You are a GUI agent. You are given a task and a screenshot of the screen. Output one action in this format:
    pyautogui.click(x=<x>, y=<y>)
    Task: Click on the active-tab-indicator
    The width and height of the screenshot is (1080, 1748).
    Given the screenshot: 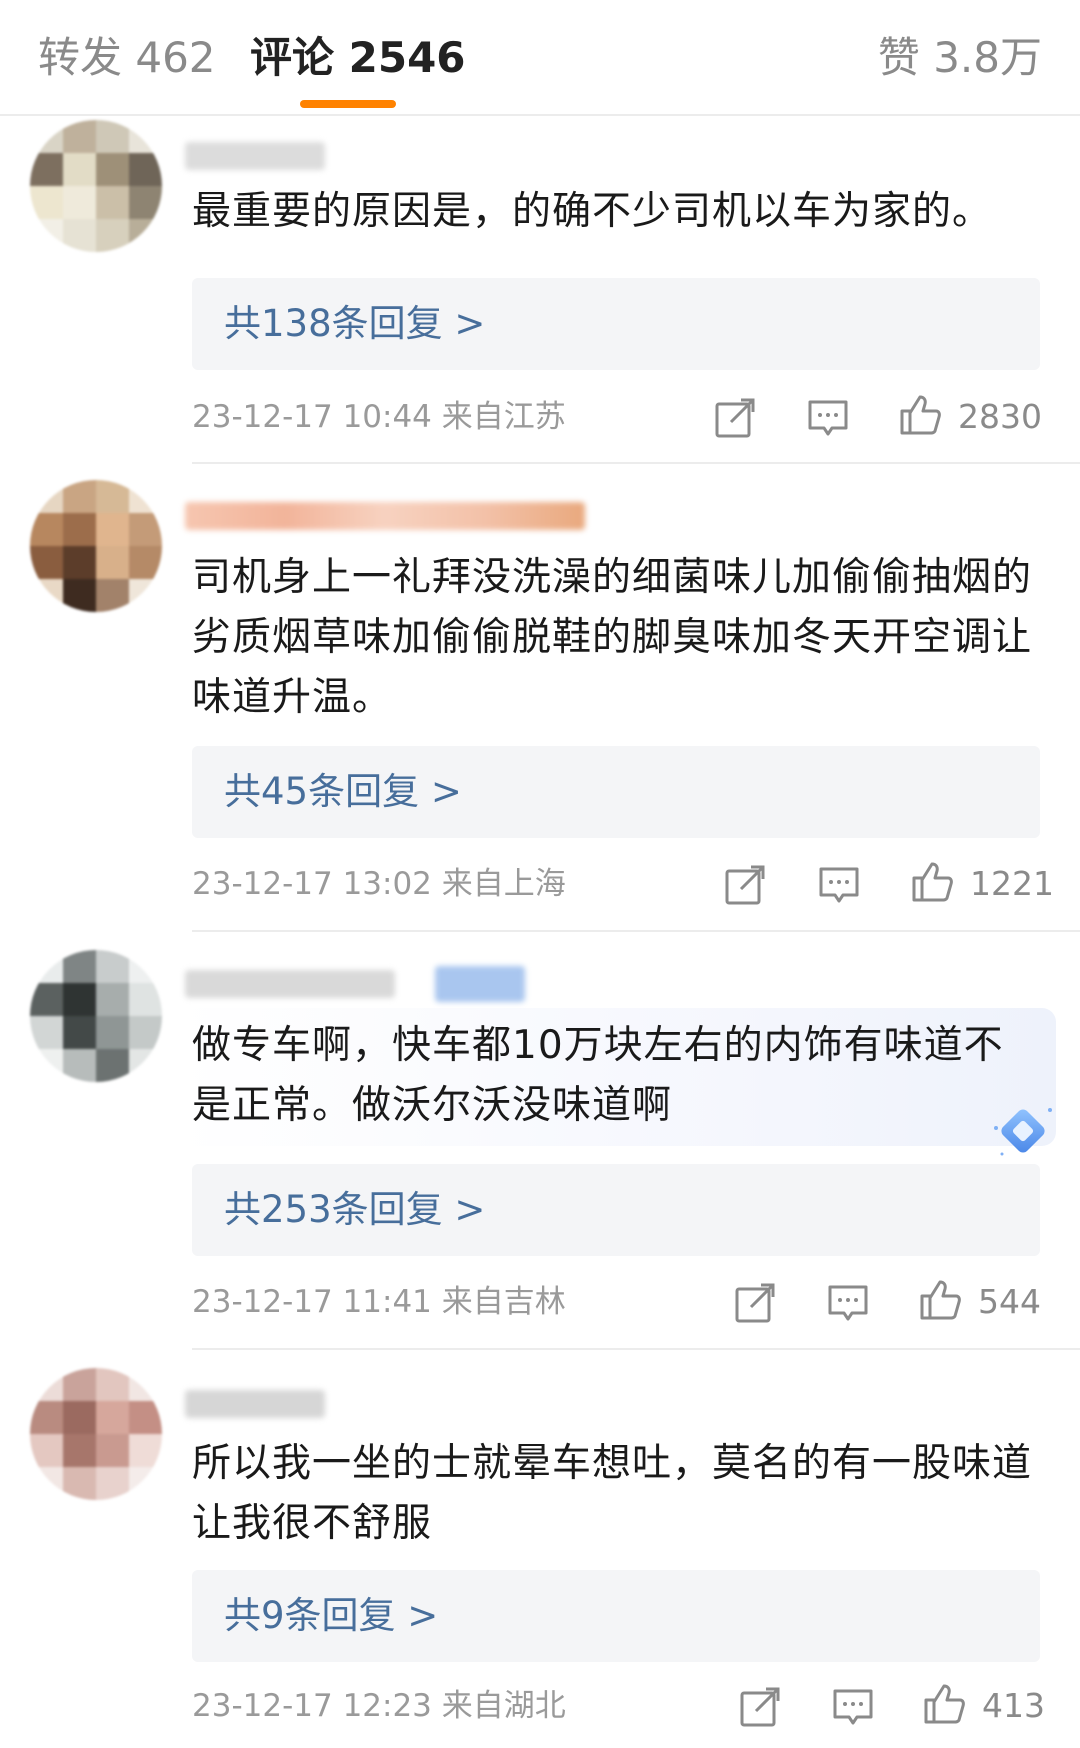 What is the action you would take?
    pyautogui.click(x=348, y=104)
    